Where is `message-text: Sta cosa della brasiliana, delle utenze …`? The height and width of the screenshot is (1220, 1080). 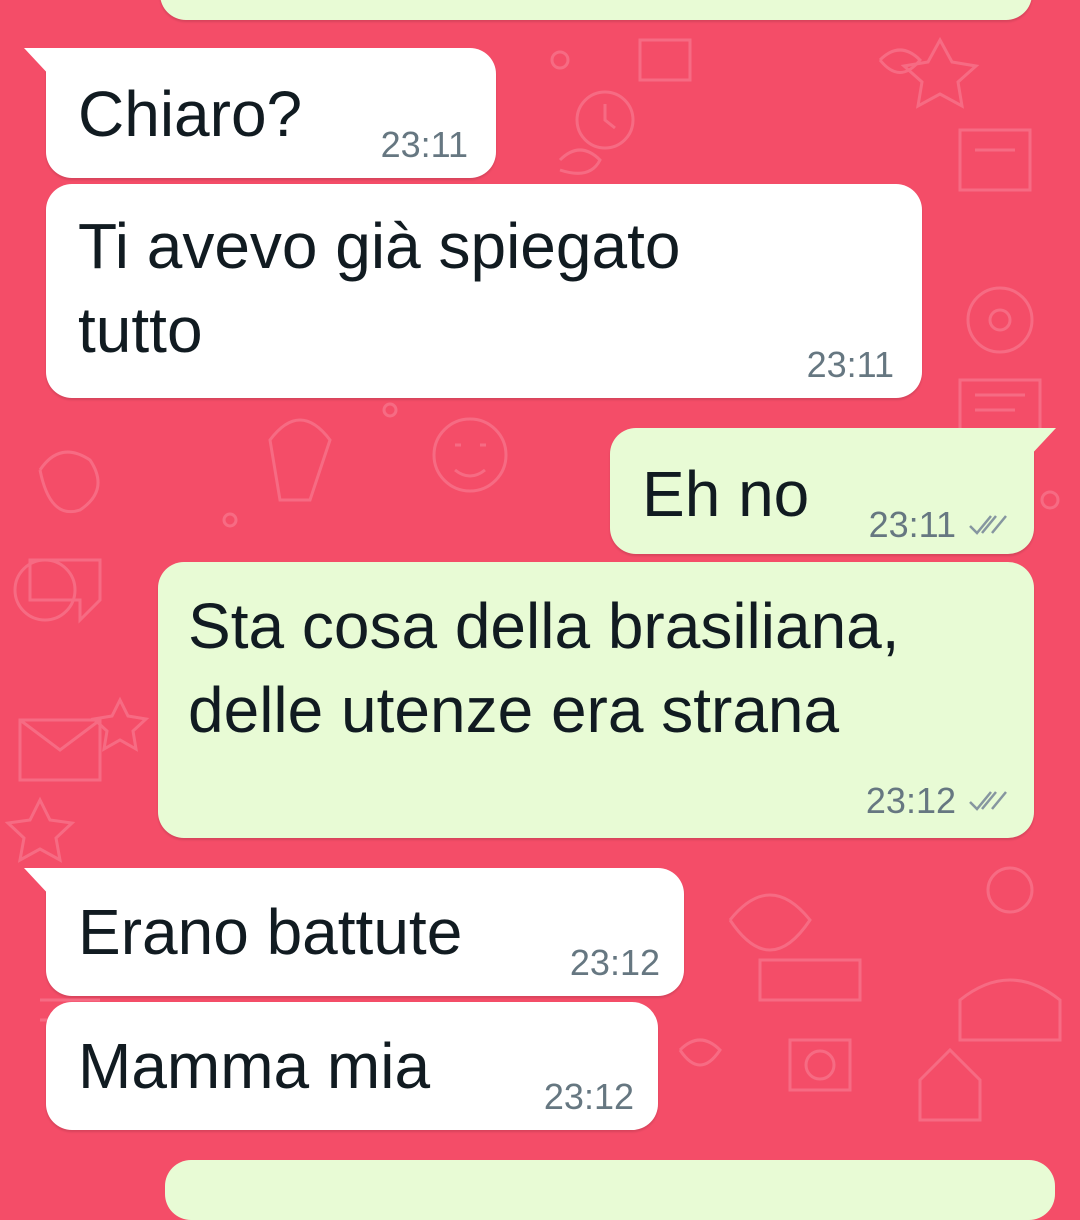
message-text: Sta cosa della brasiliana, delle utenze … is located at coordinates (544, 668).